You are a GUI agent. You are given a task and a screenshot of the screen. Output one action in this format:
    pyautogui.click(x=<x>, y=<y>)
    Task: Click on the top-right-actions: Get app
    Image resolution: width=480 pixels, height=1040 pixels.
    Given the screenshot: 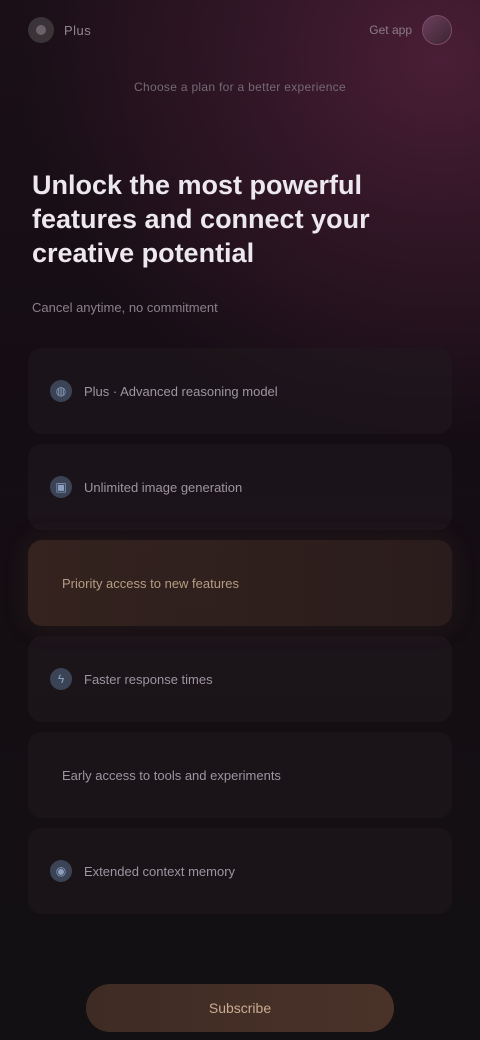 What is the action you would take?
    pyautogui.click(x=410, y=30)
    